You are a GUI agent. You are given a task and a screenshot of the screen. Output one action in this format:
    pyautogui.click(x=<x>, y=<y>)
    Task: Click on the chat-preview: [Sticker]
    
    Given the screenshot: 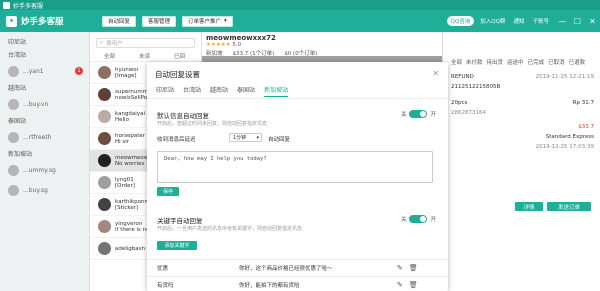 What is the action you would take?
    pyautogui.click(x=127, y=207)
    